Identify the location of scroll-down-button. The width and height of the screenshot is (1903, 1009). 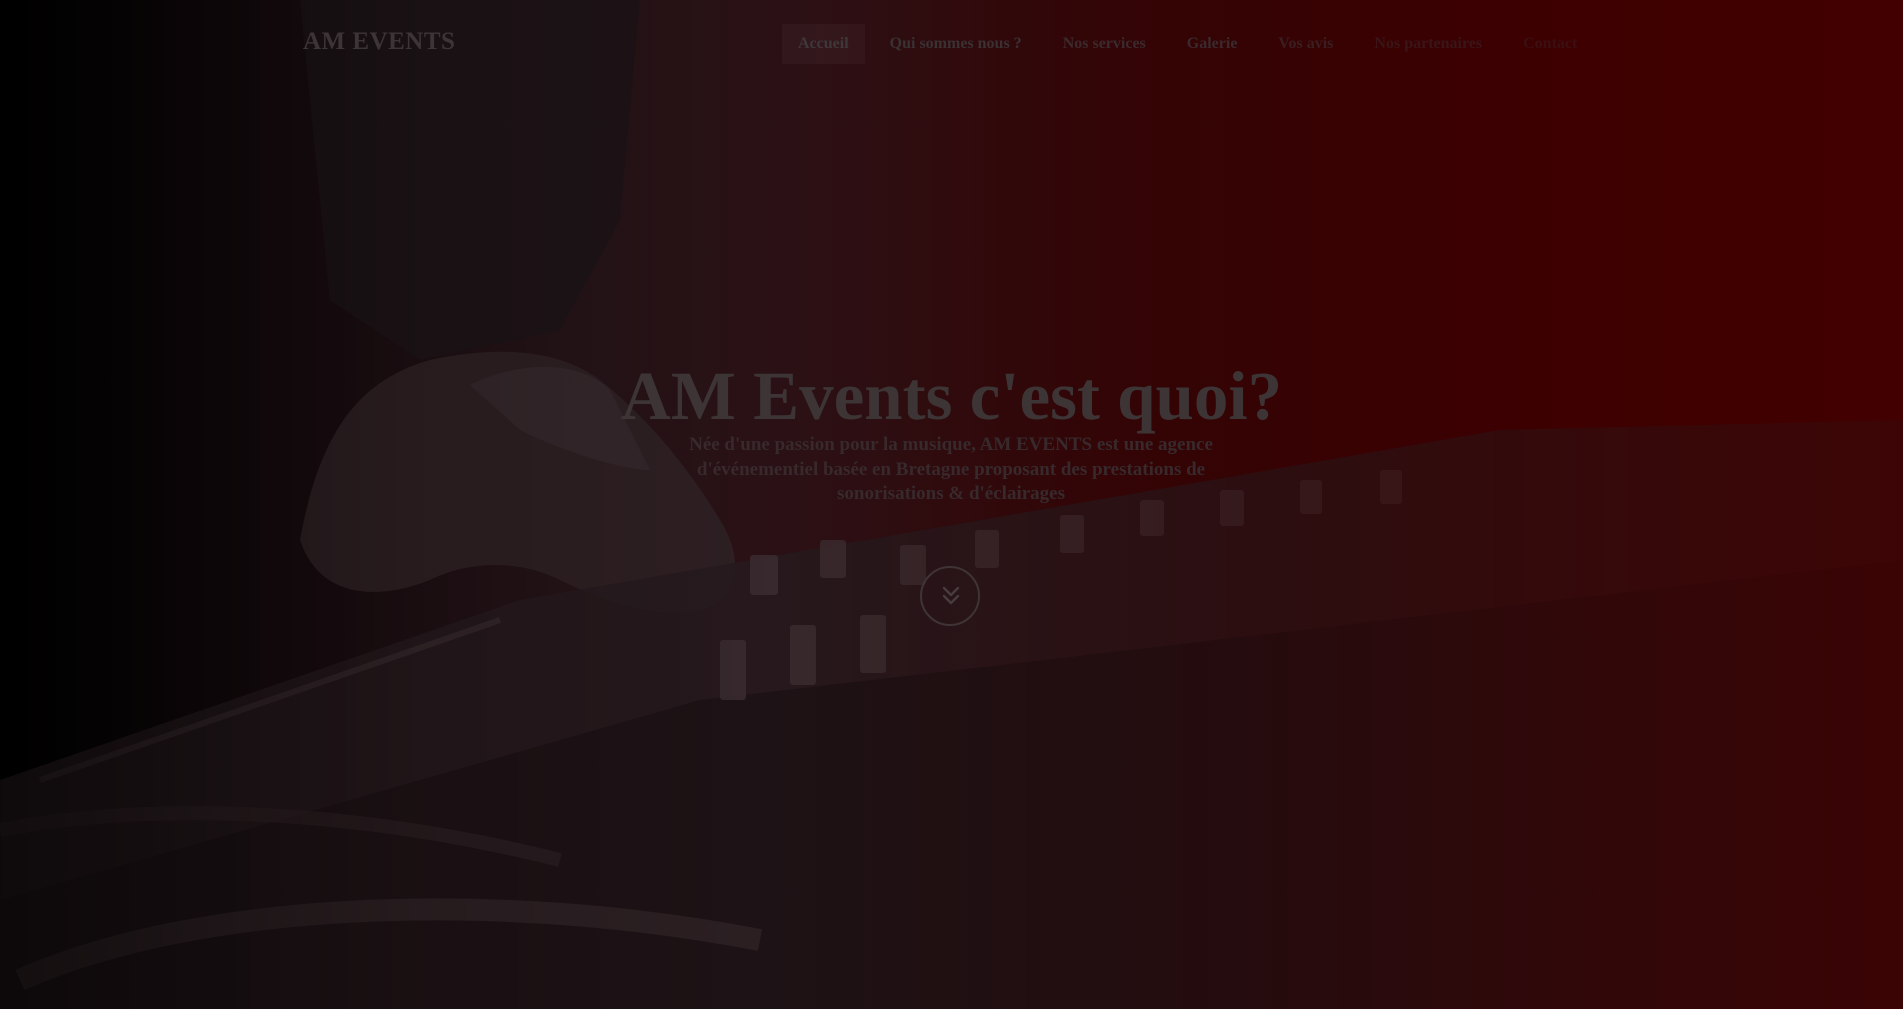
(950, 596).